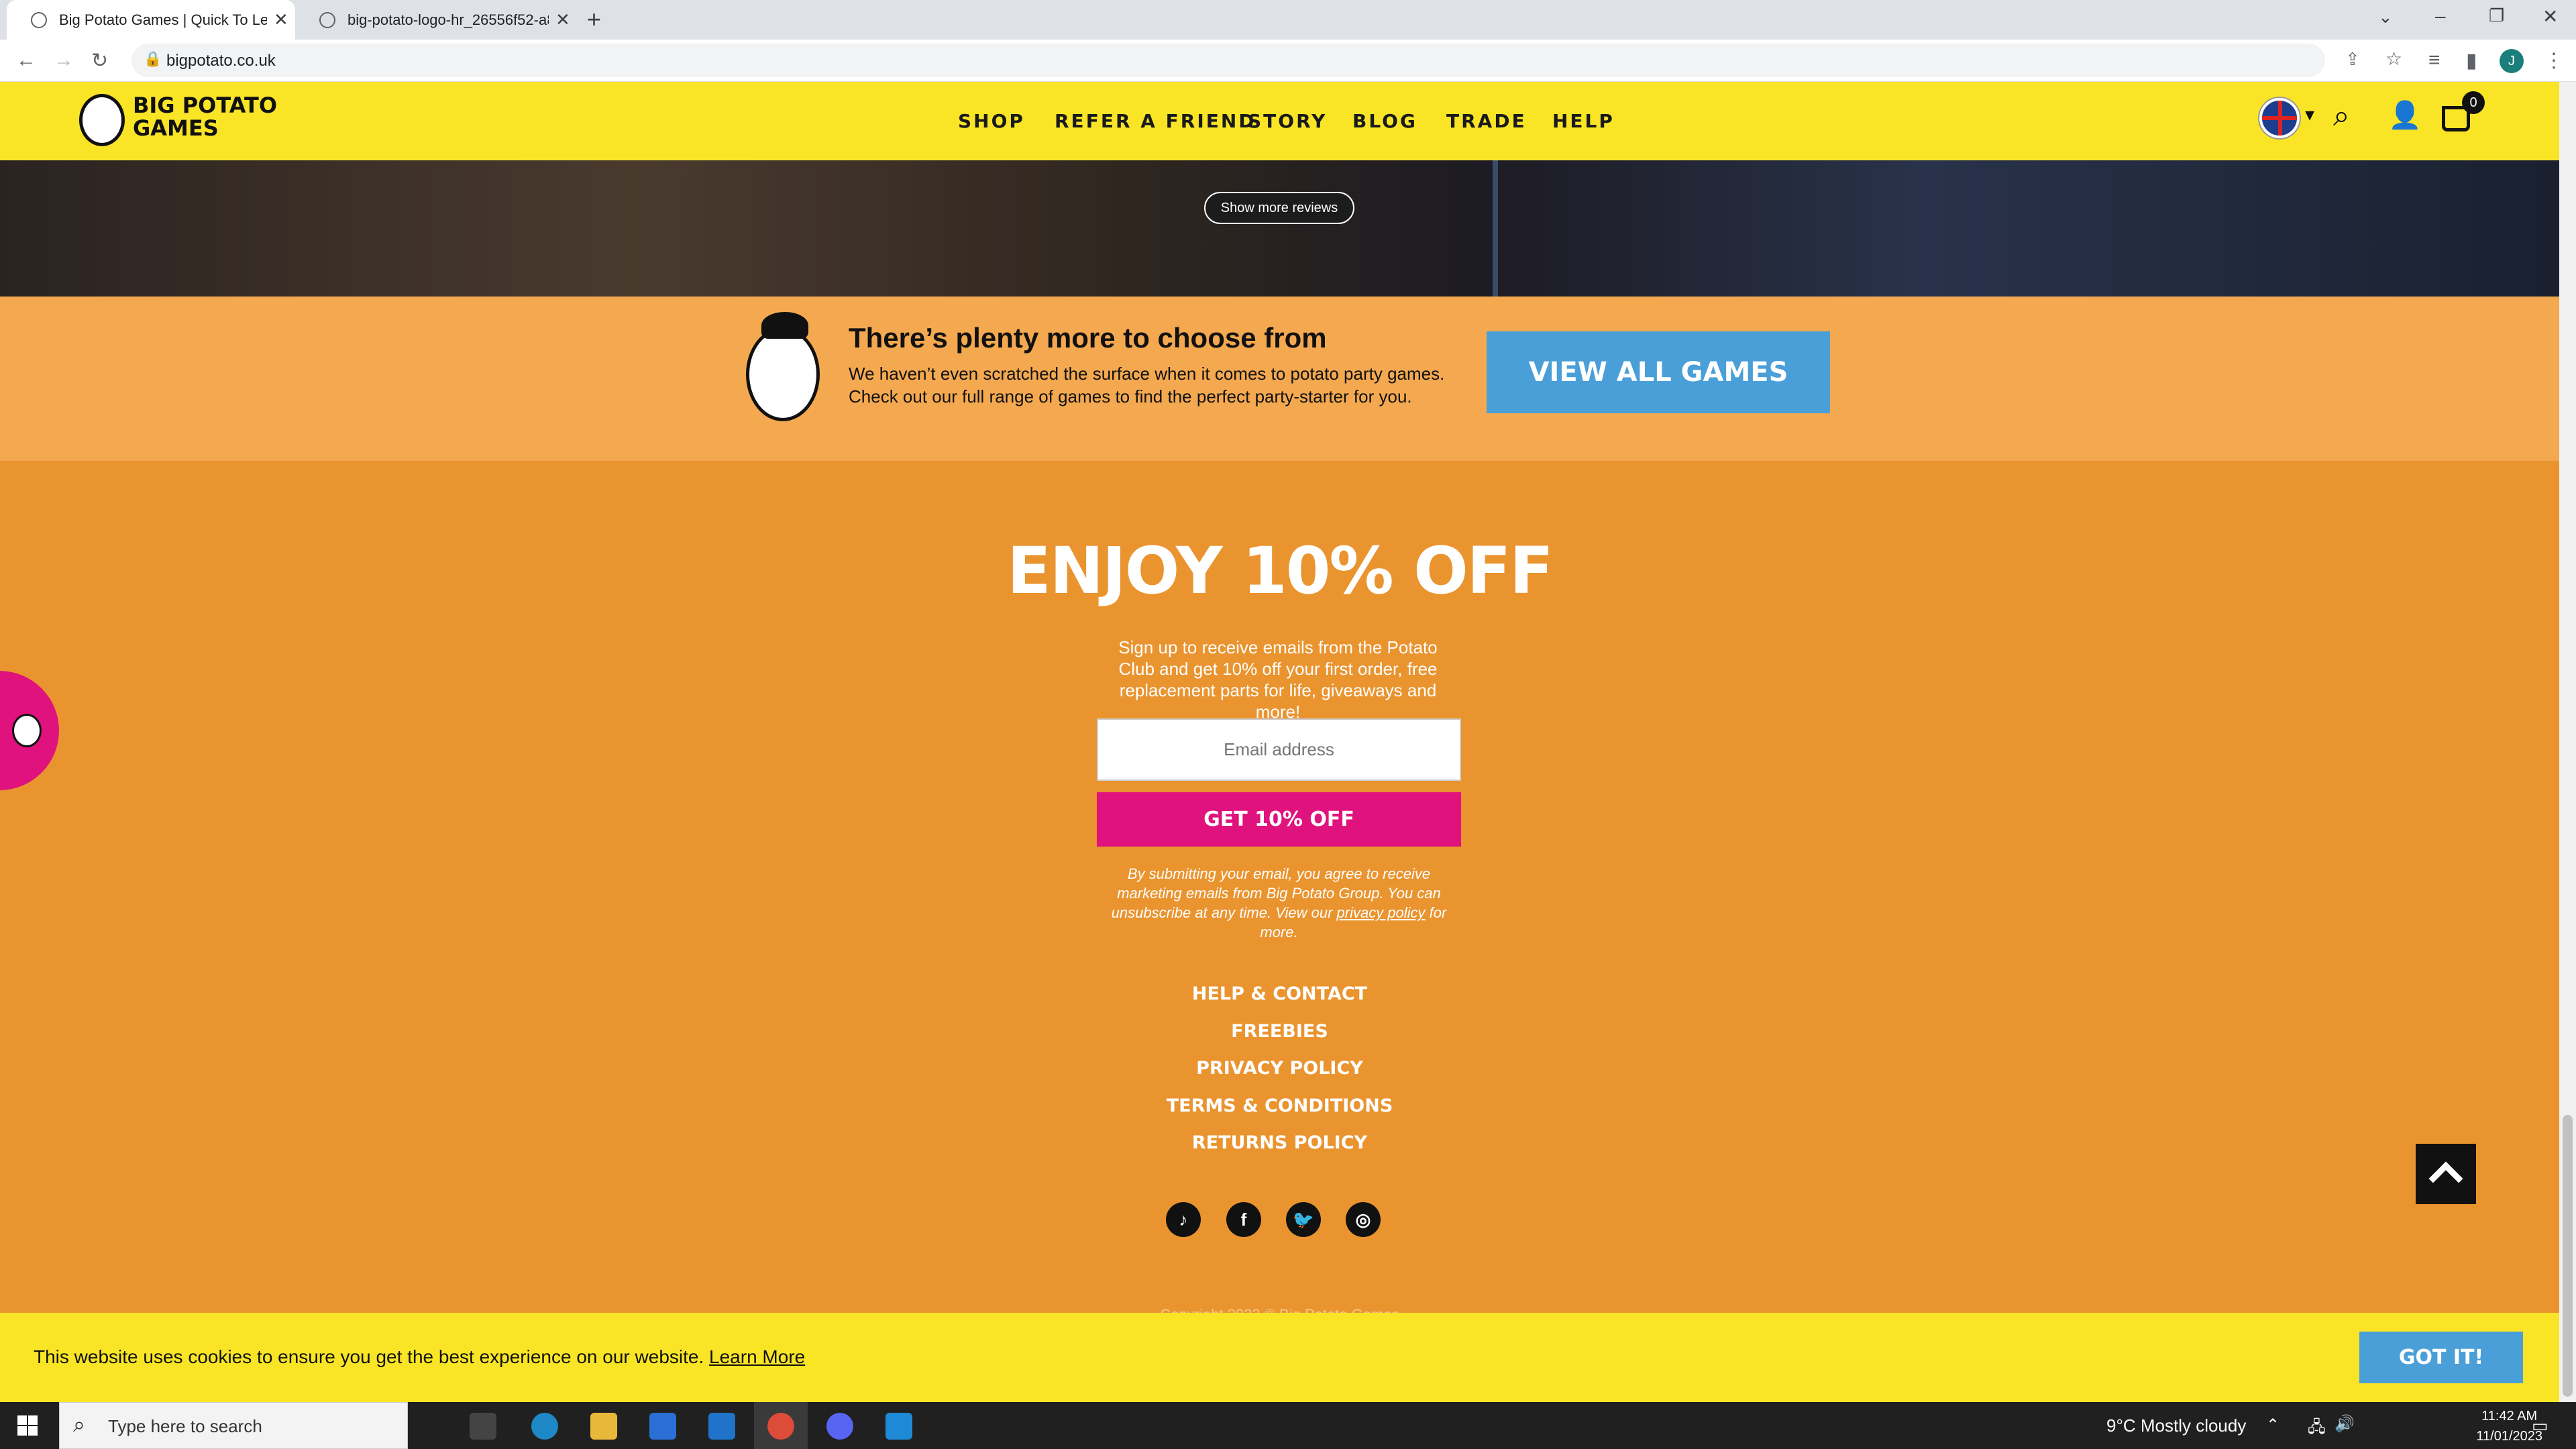 The image size is (2576, 1449). I want to click on show-more-reviews-button: Show more reviews, so click(1279, 208).